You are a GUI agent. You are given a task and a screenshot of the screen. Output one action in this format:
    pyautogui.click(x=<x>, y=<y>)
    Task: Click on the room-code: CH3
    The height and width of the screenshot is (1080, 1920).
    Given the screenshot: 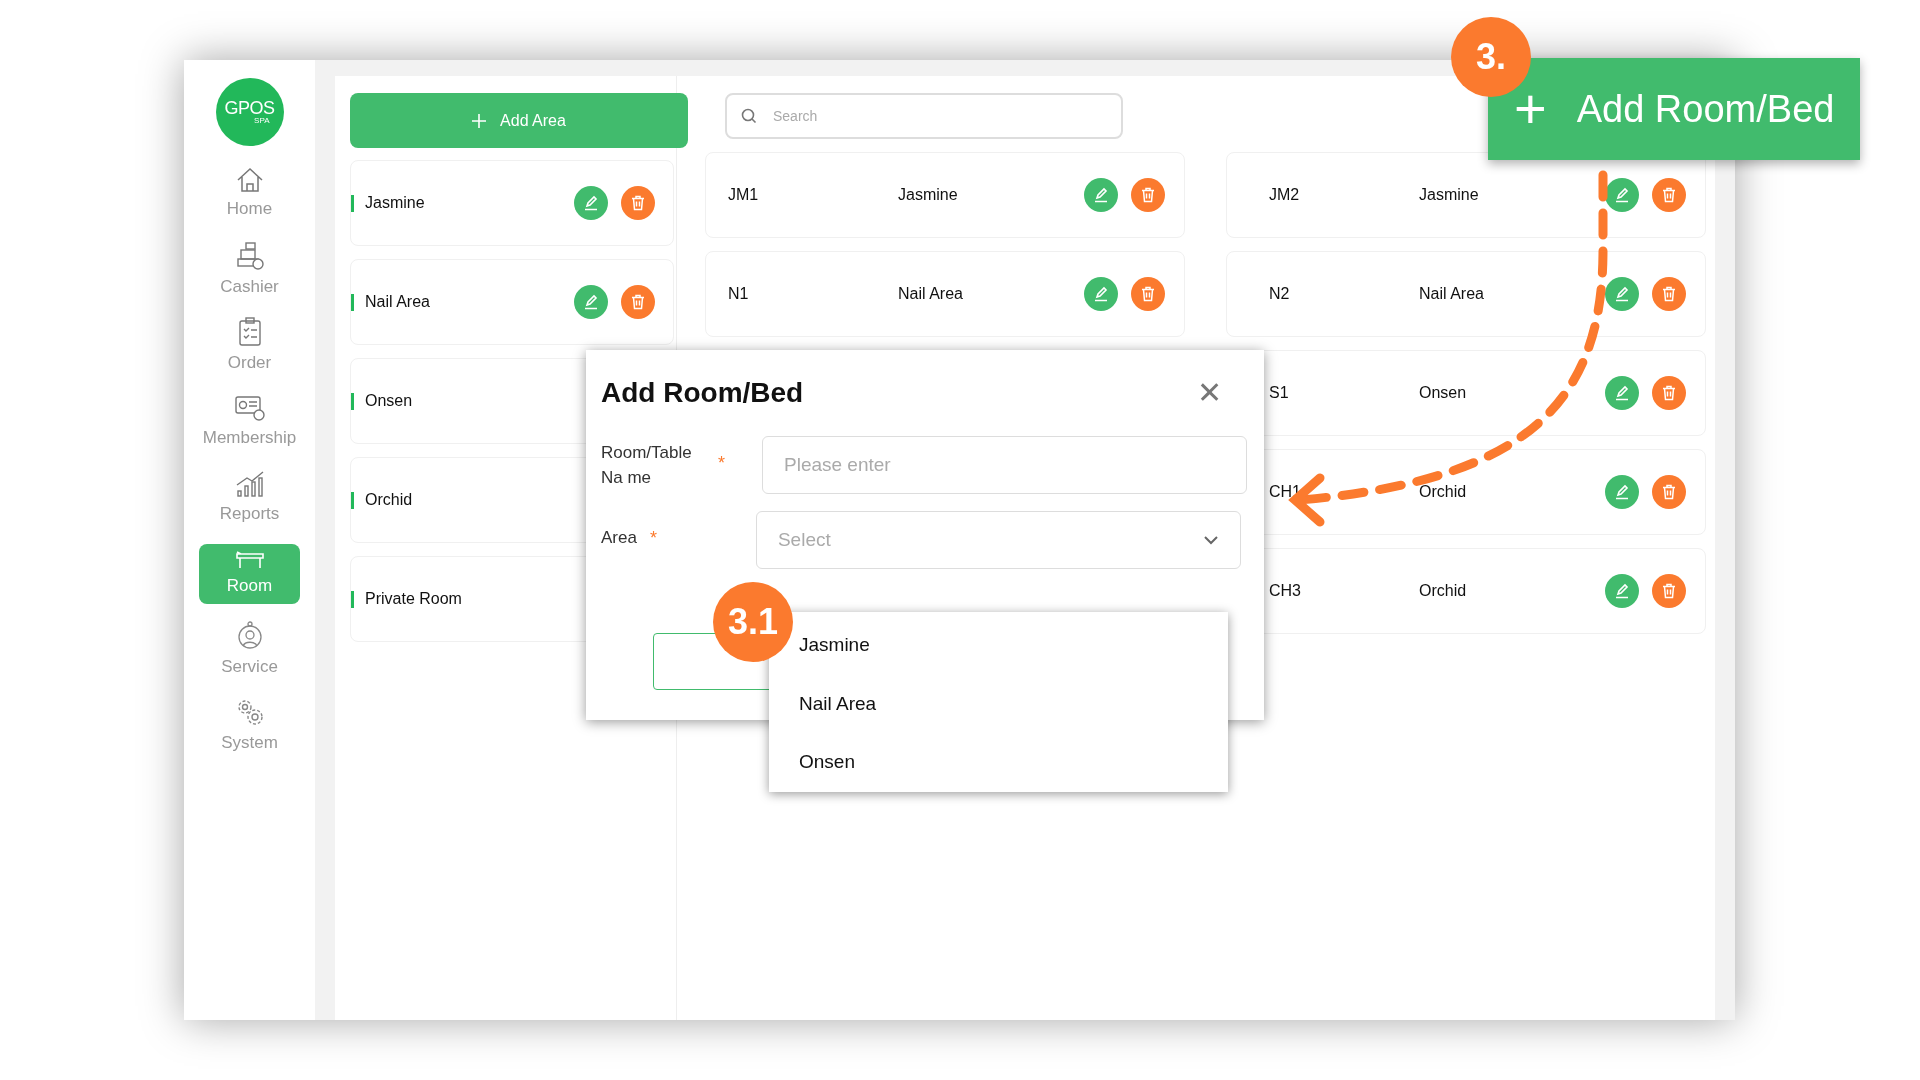 What is the action you would take?
    pyautogui.click(x=1285, y=591)
    